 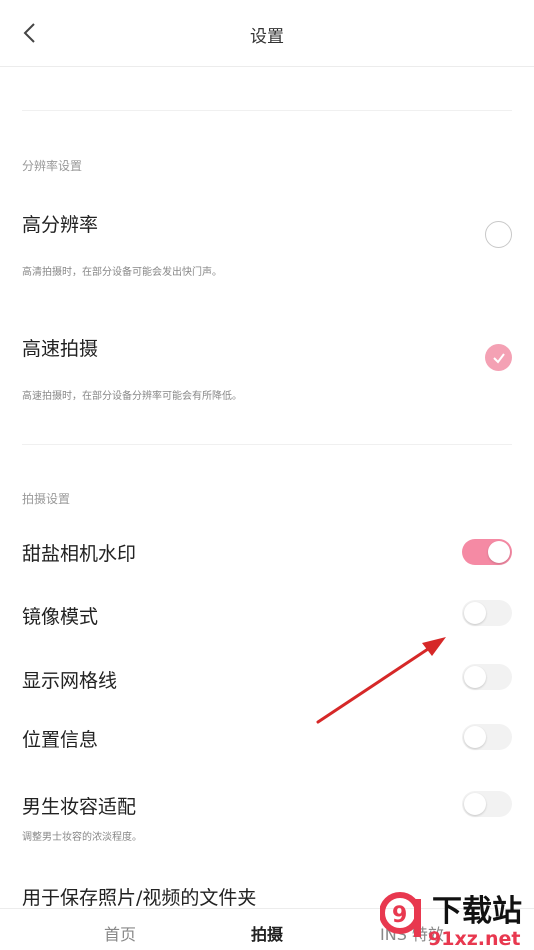 What do you see at coordinates (122, 272) in the screenshot?
I see `high-resolution-desc: 高清拍摄时，在部分设备可能会发出快门声。` at bounding box center [122, 272].